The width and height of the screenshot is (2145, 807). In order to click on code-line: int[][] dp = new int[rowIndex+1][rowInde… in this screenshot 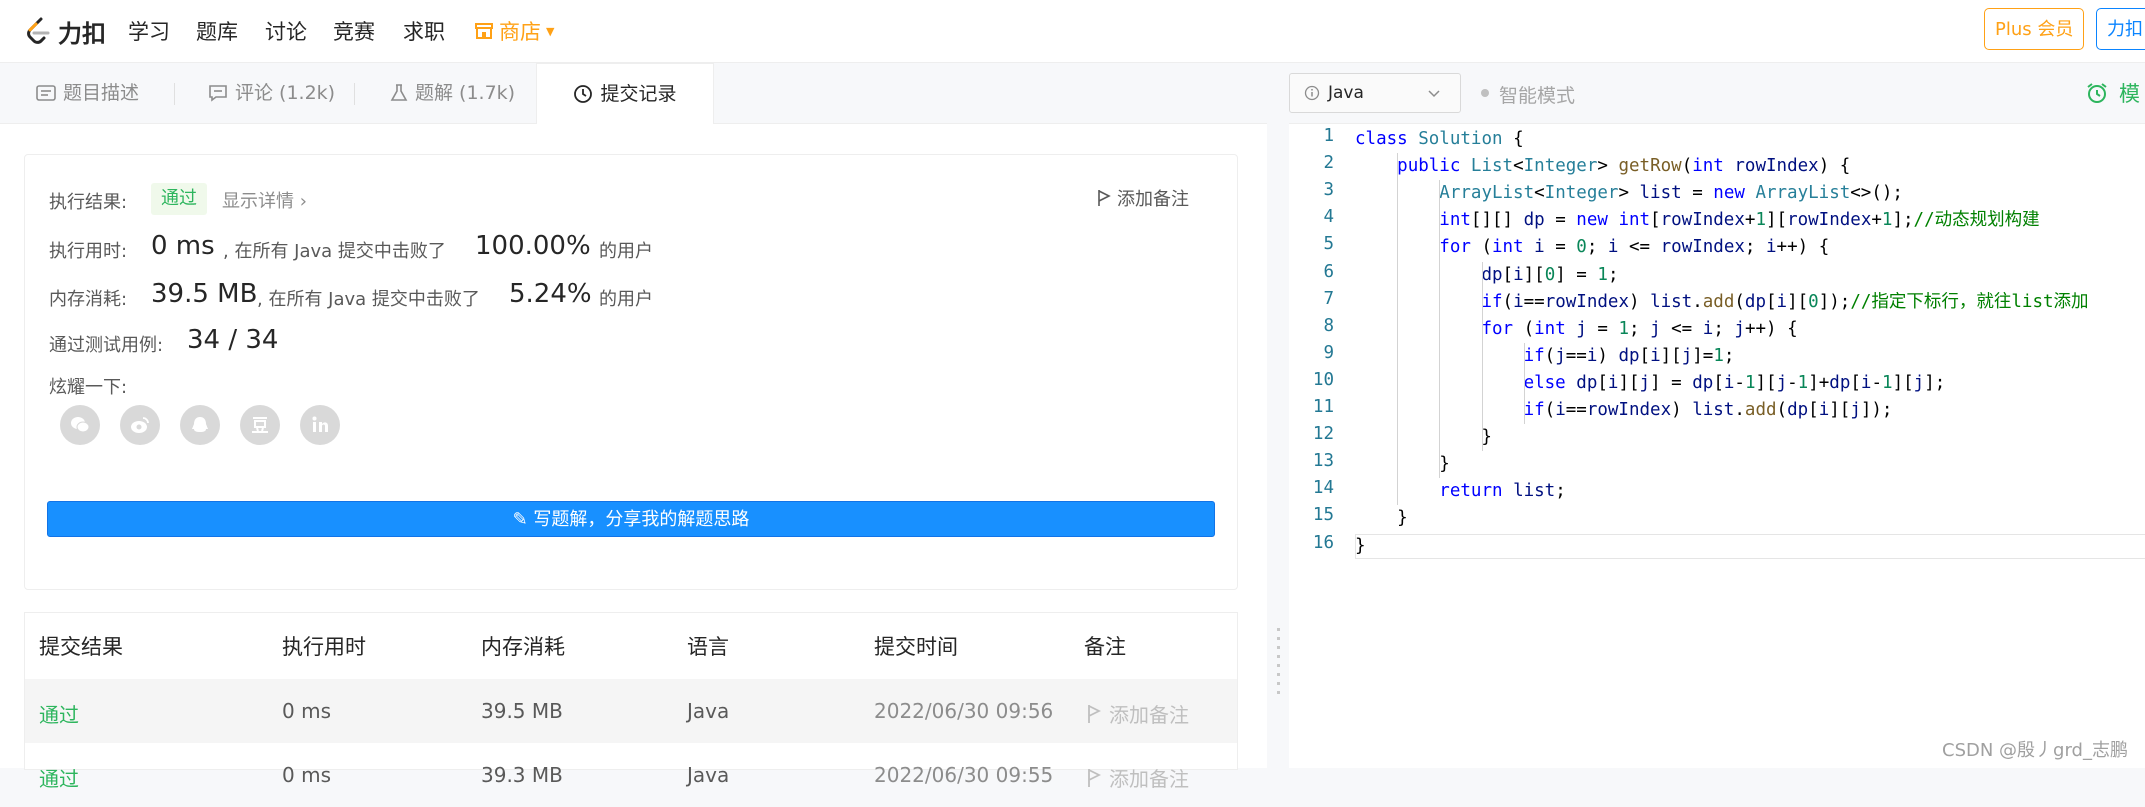, I will do `click(1697, 220)`.